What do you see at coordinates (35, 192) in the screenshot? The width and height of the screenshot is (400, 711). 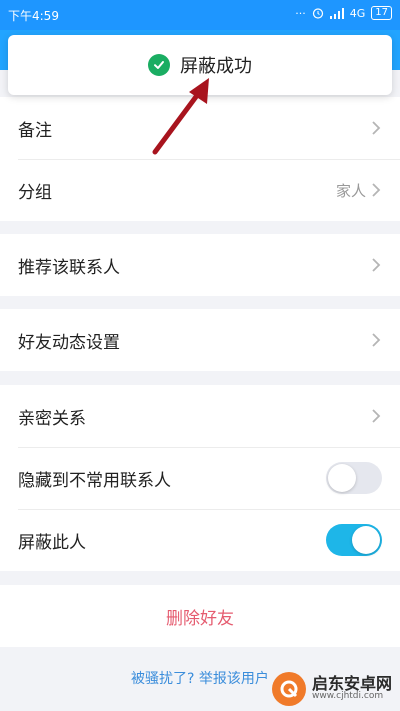 I see `group-label: 分组` at bounding box center [35, 192].